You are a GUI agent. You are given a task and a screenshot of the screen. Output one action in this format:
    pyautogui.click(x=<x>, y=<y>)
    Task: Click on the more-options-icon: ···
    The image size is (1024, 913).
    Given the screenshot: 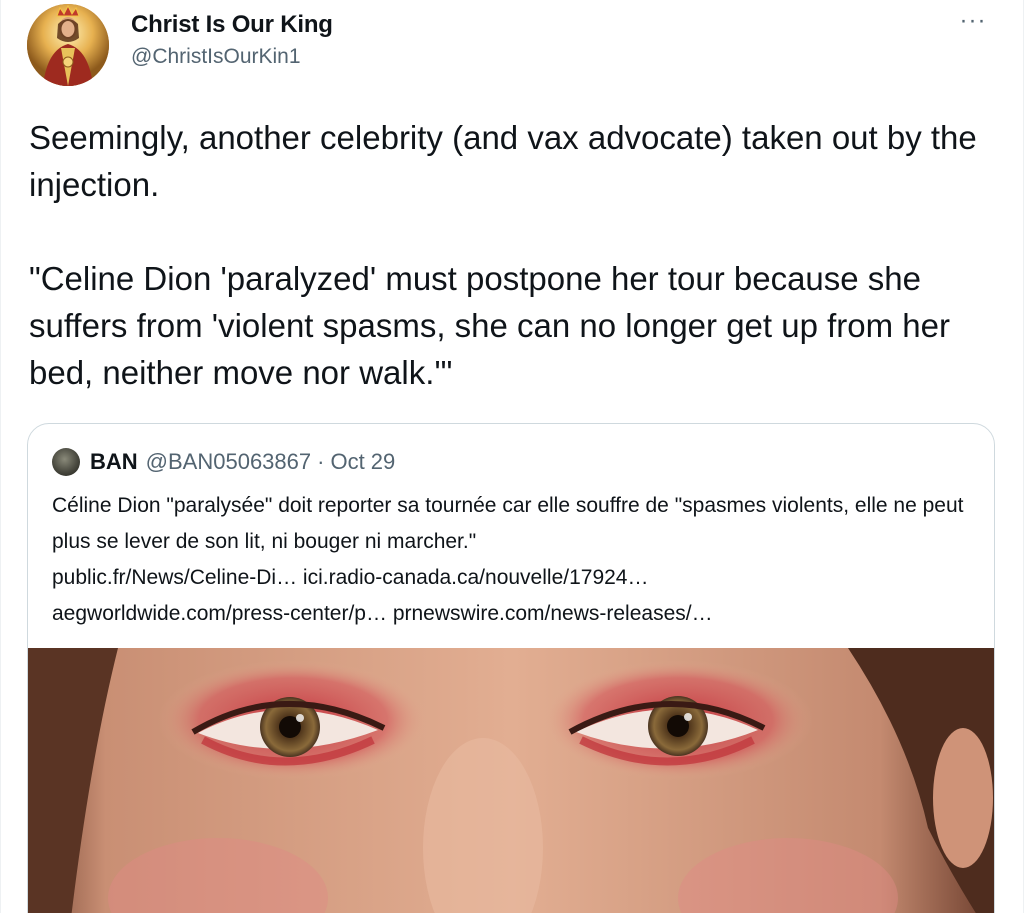 What is the action you would take?
    pyautogui.click(x=973, y=22)
    